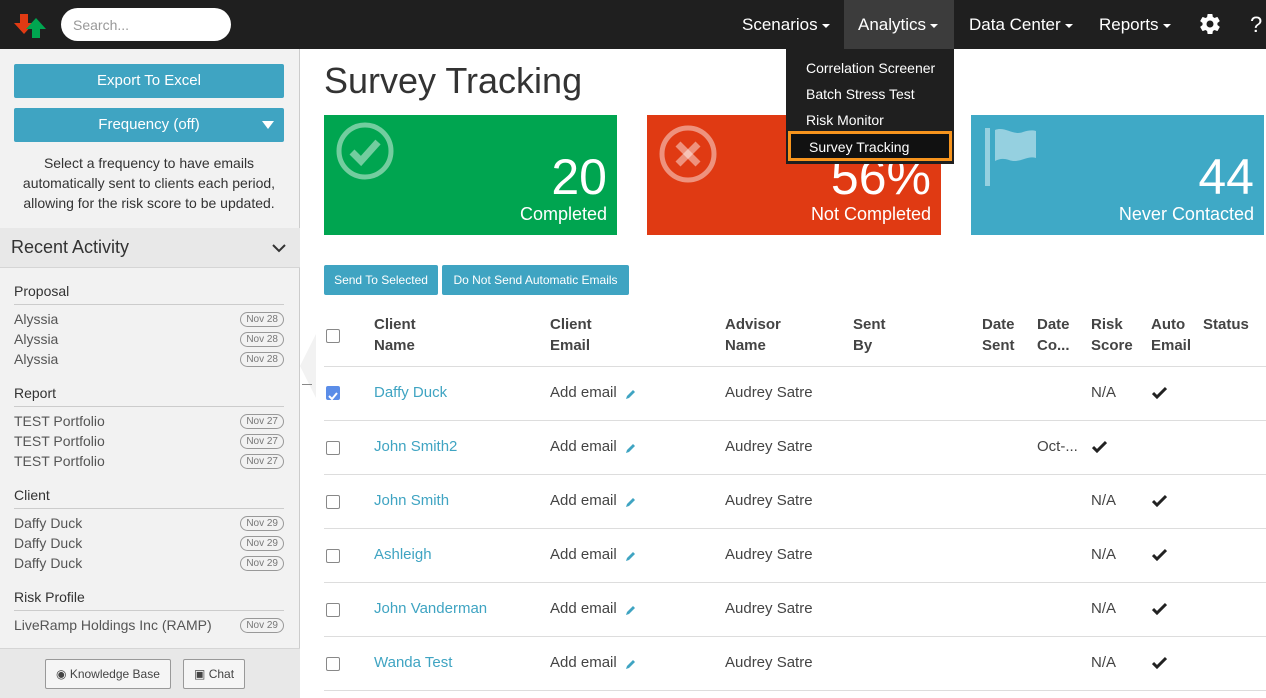 Image resolution: width=1266 pixels, height=698 pixels. What do you see at coordinates (381, 280) in the screenshot?
I see `send-to-selected-button: Send To Selected` at bounding box center [381, 280].